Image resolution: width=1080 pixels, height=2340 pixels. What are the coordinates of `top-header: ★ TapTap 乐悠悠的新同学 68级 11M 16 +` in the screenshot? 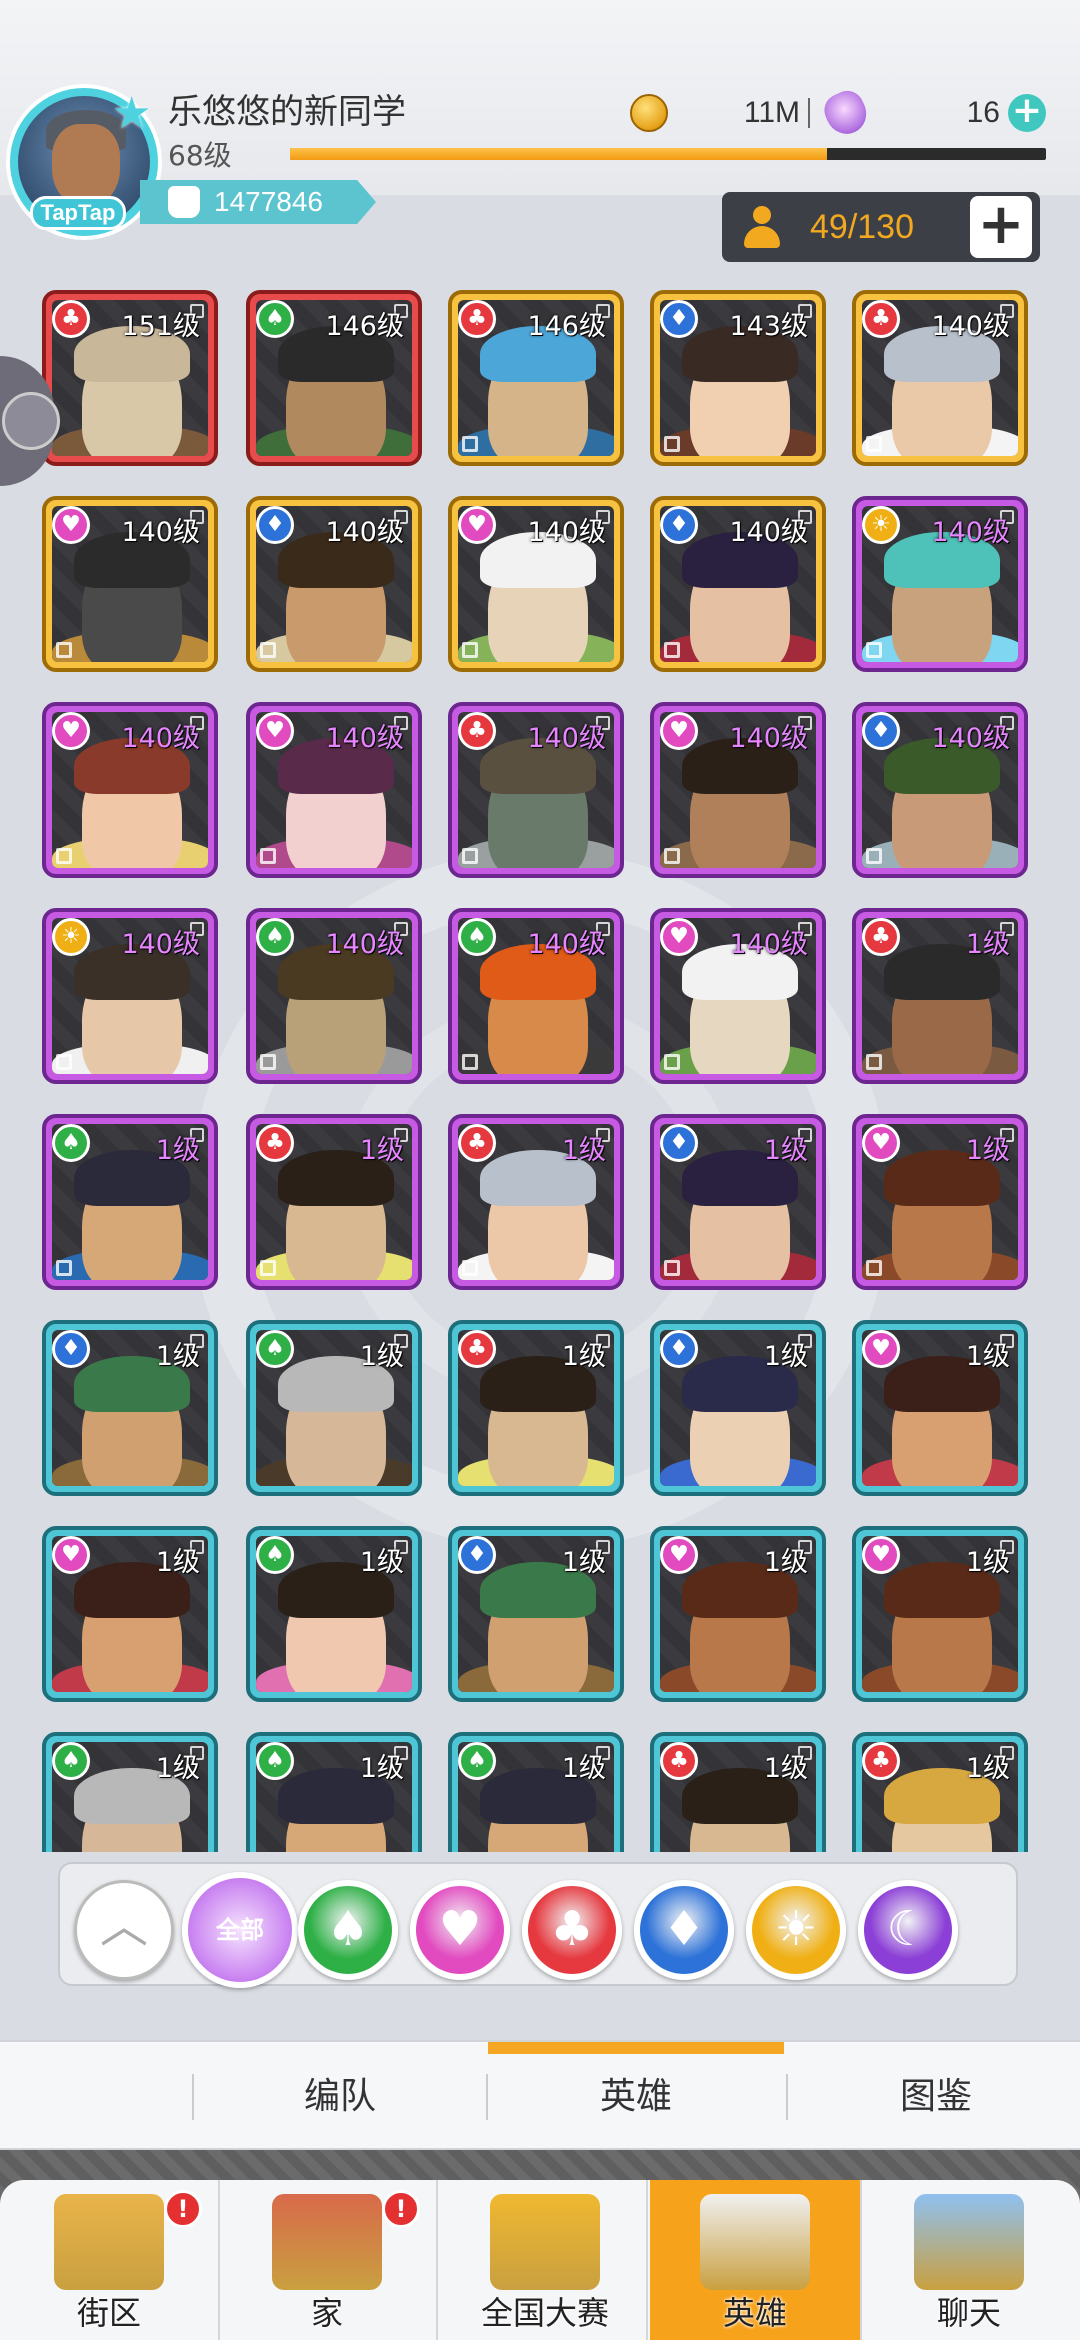 It's located at (540, 118).